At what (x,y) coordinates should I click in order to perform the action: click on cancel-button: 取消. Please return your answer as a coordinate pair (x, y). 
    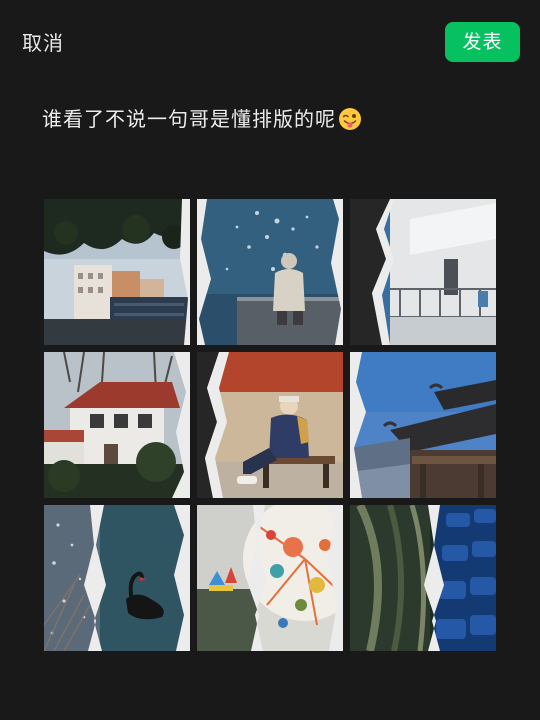
    Looking at the image, I should click on (43, 43).